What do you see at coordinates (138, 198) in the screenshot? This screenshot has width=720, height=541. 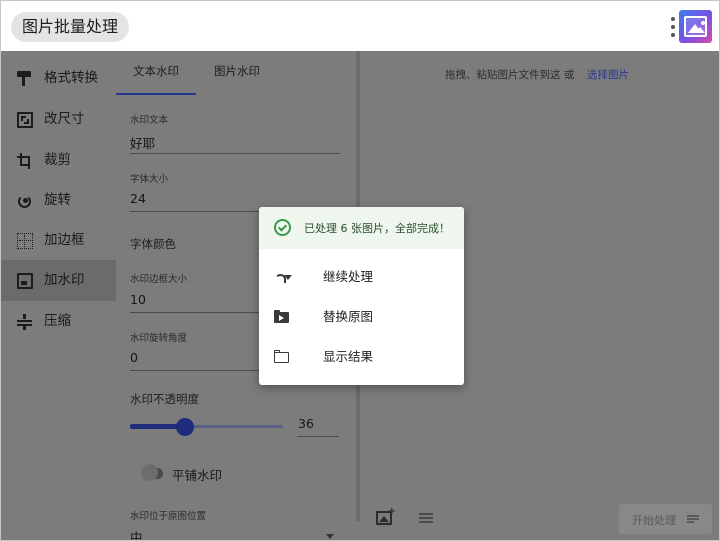 I see `font-size-input: 24` at bounding box center [138, 198].